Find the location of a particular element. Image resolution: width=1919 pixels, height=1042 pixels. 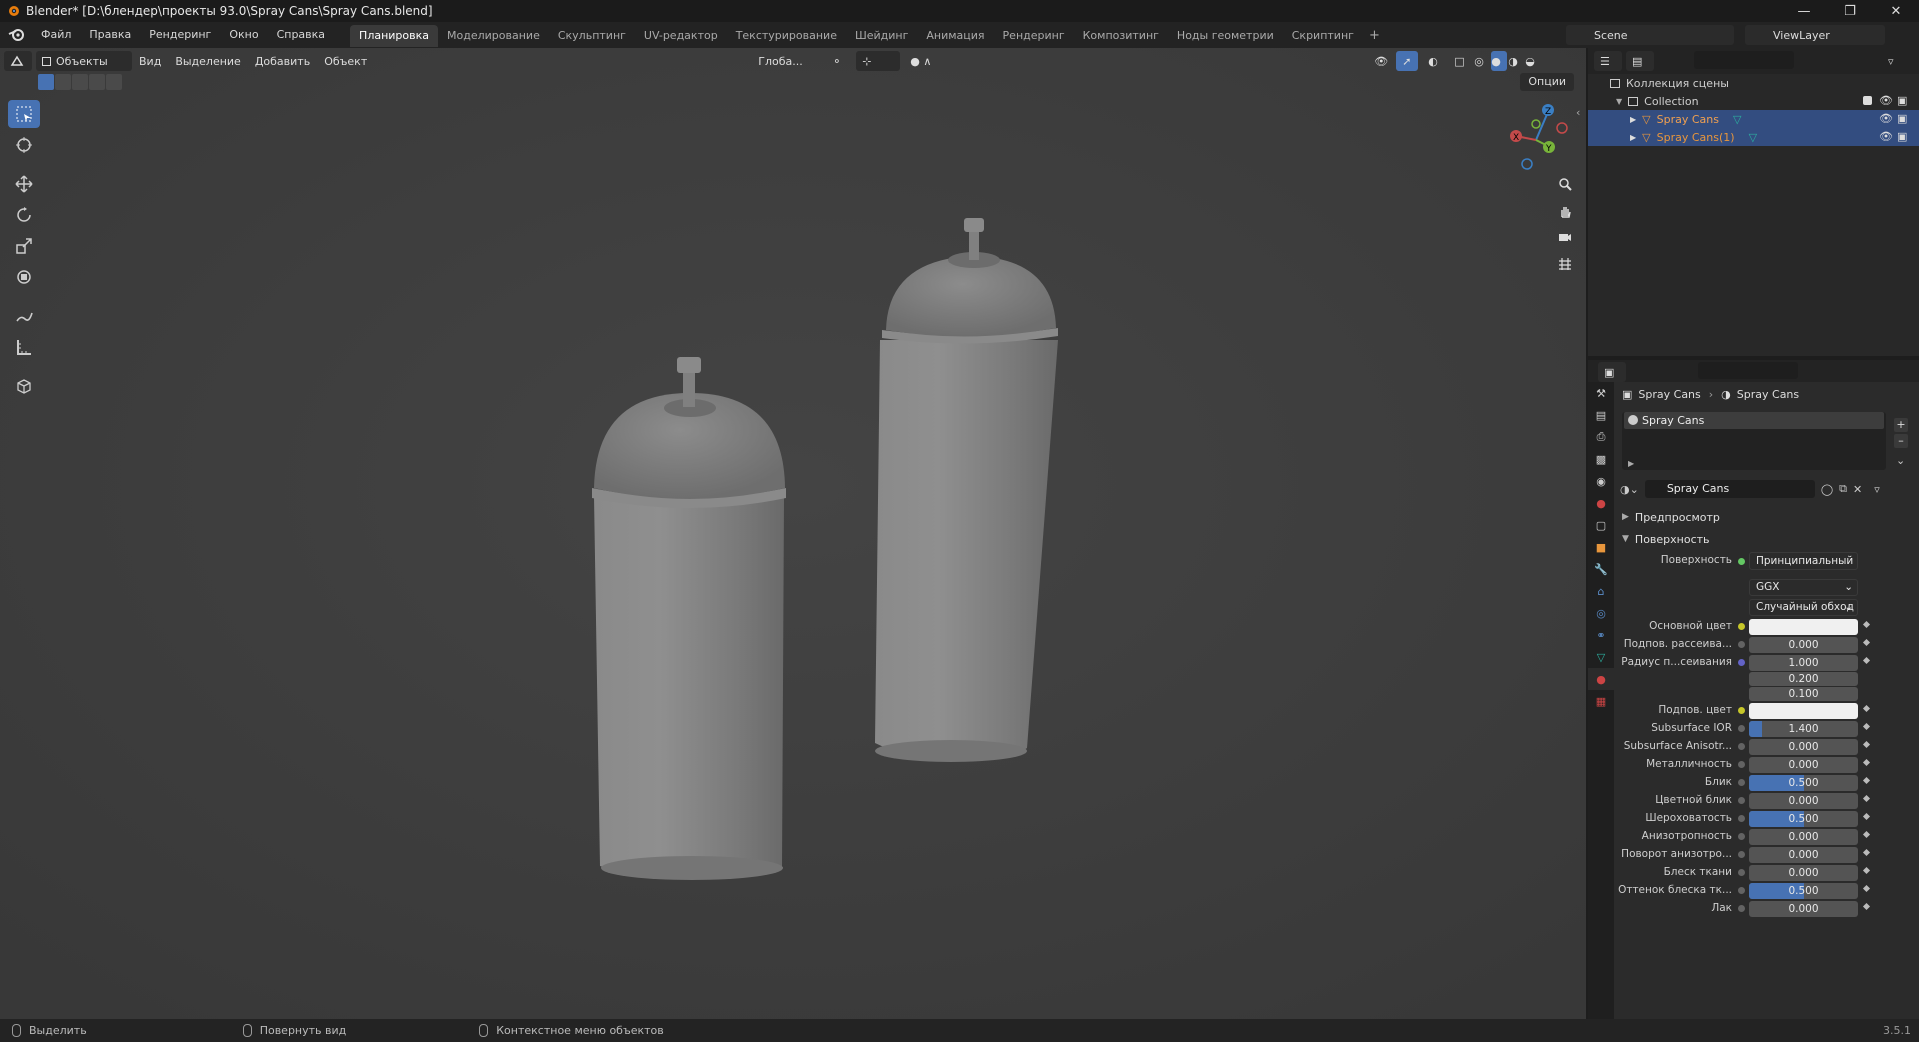

view-layer-tab-icon: ▩ is located at coordinates (1601, 459).